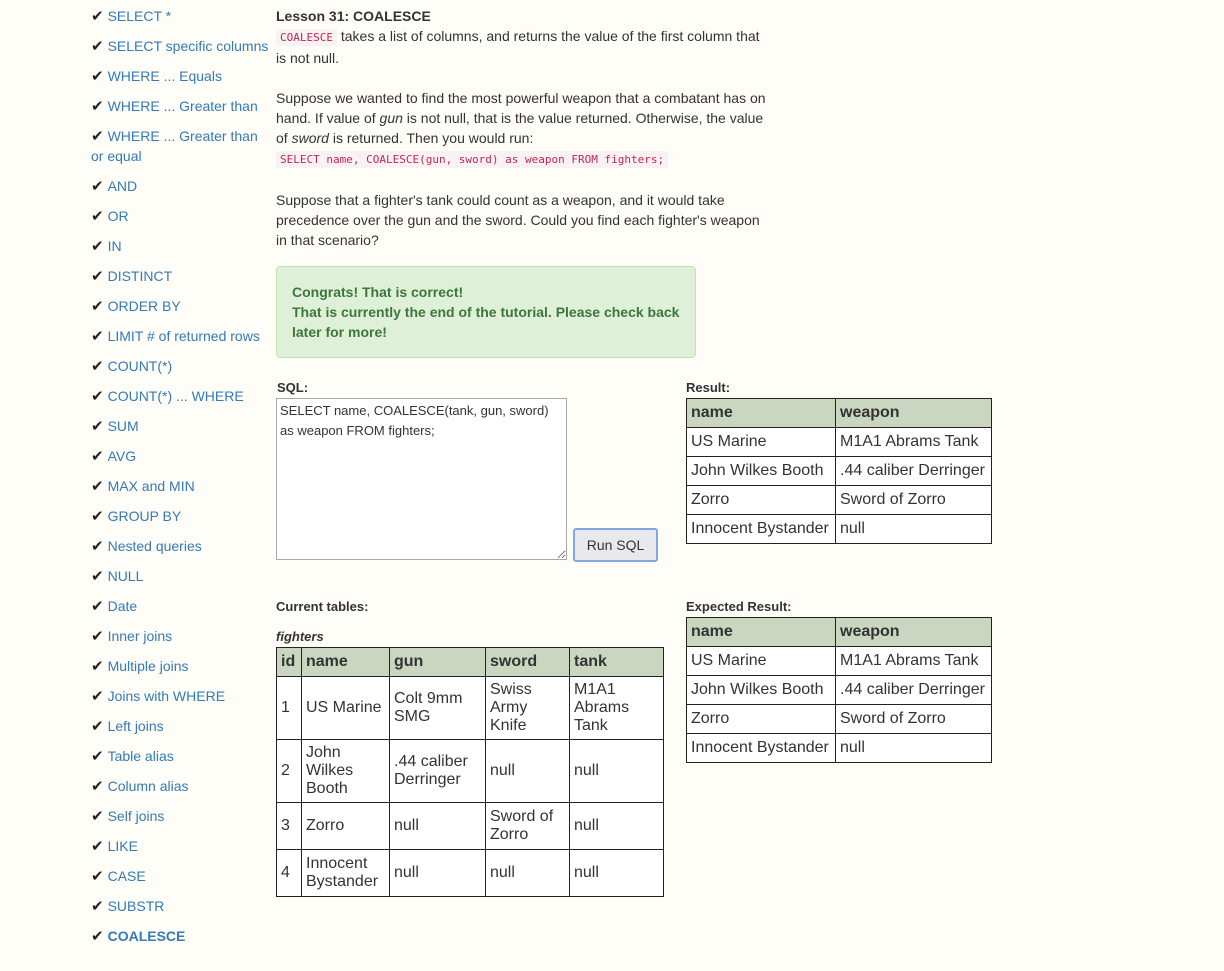 The image size is (1224, 971). I want to click on sidebar-link: IN, so click(115, 246).